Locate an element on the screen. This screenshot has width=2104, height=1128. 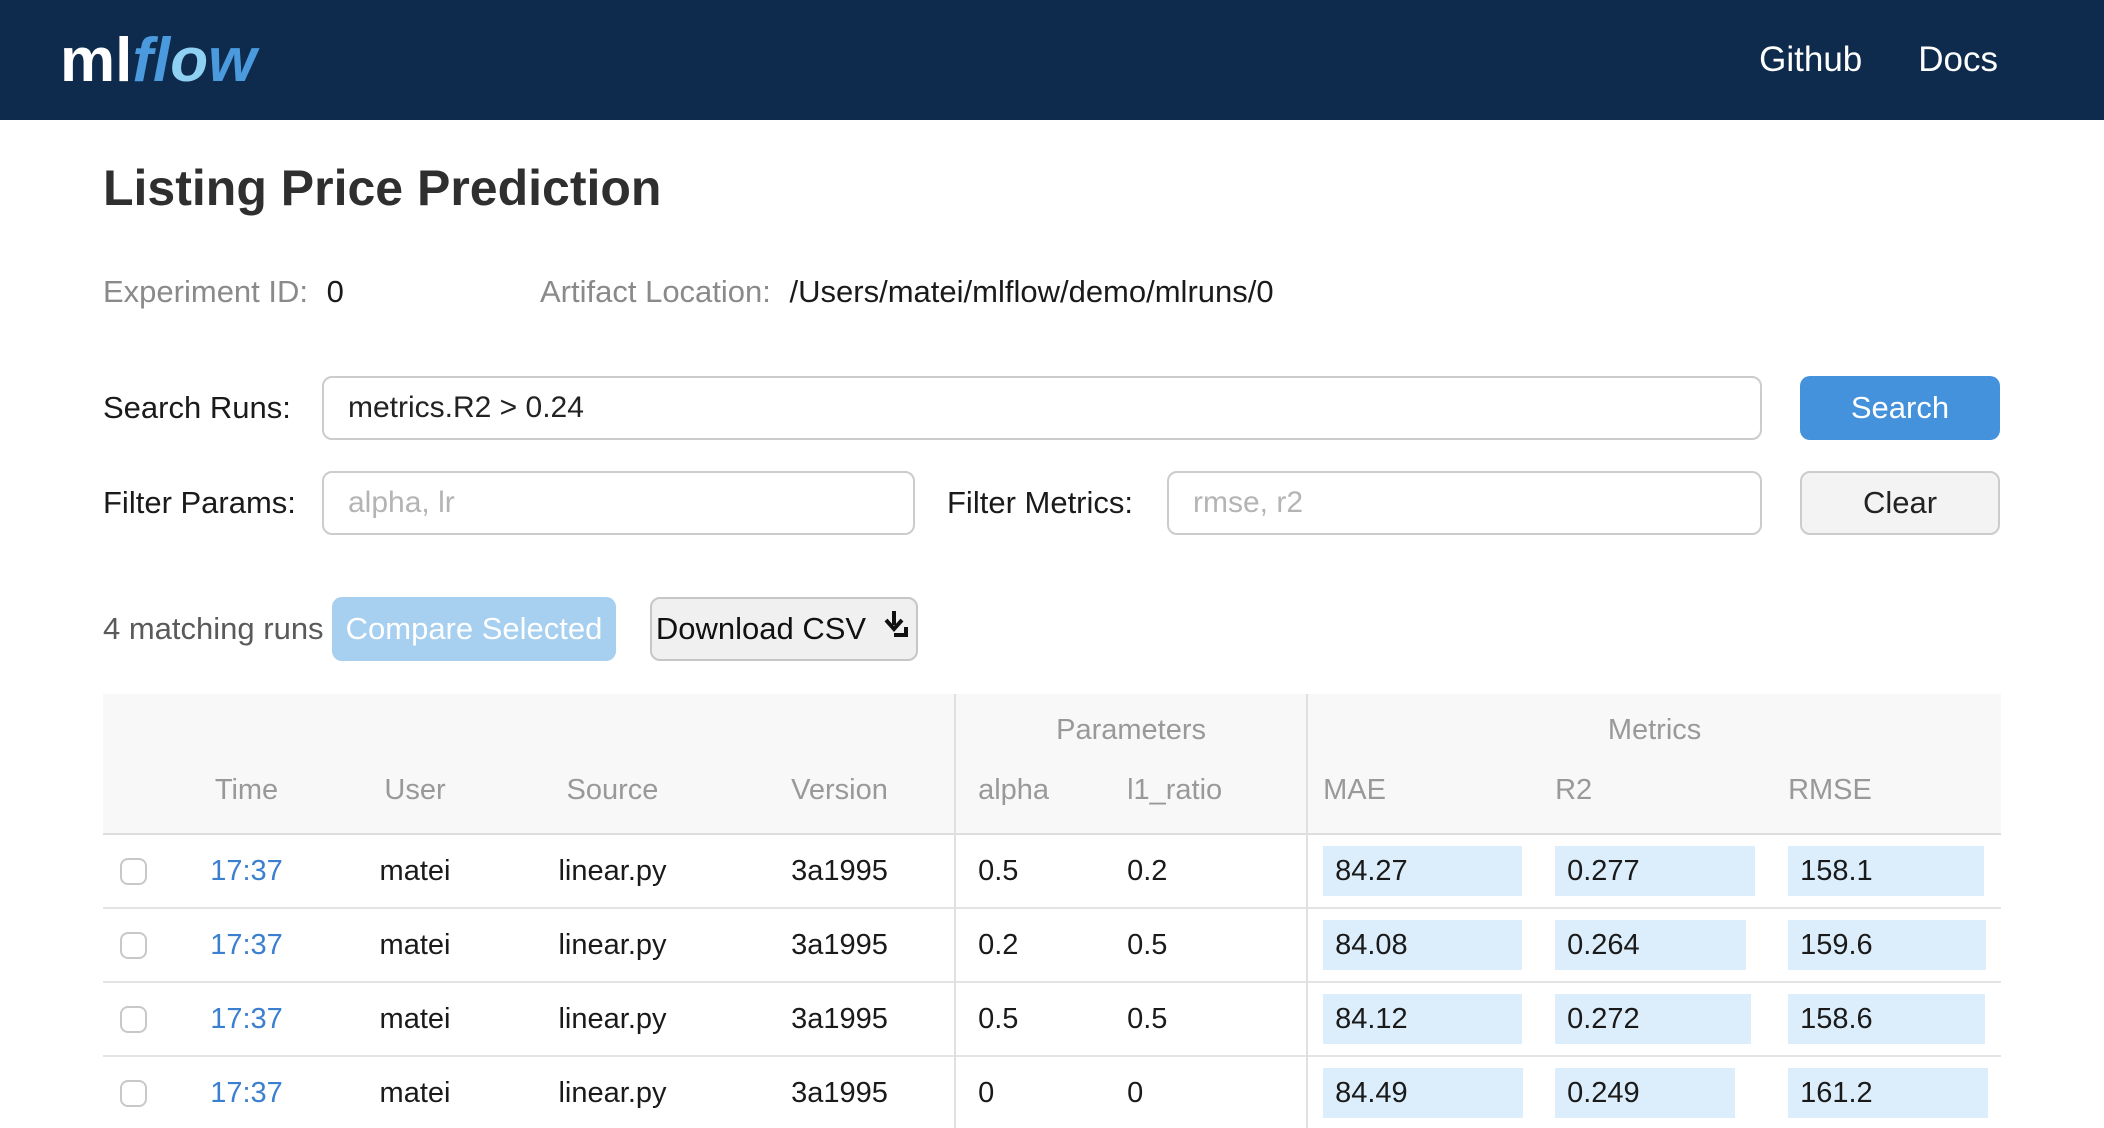
param-alpha: 0 is located at coordinates (1030, 1092).